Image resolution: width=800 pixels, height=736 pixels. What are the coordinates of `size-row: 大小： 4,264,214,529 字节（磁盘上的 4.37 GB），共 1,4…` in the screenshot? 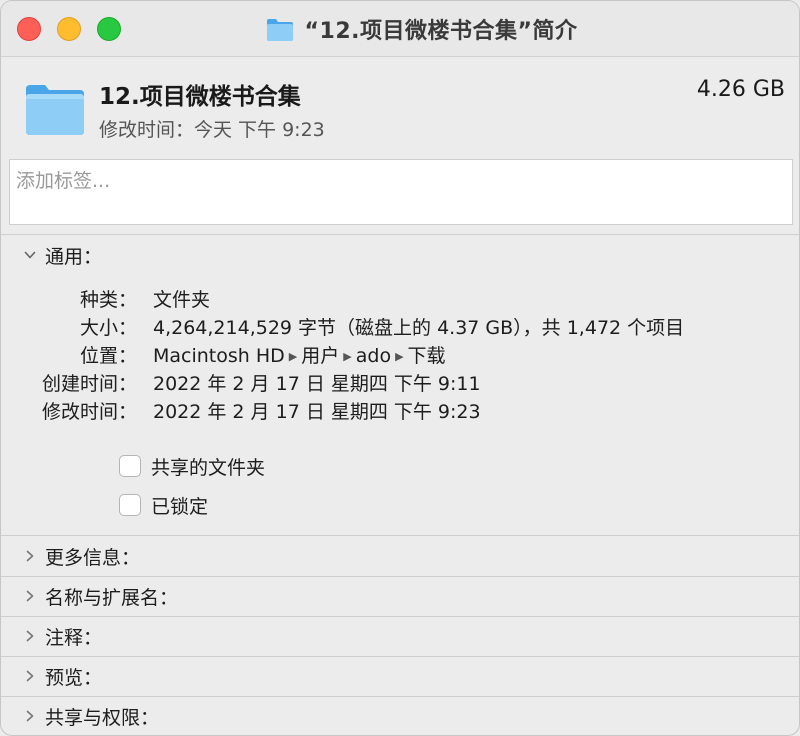 It's located at (400, 327).